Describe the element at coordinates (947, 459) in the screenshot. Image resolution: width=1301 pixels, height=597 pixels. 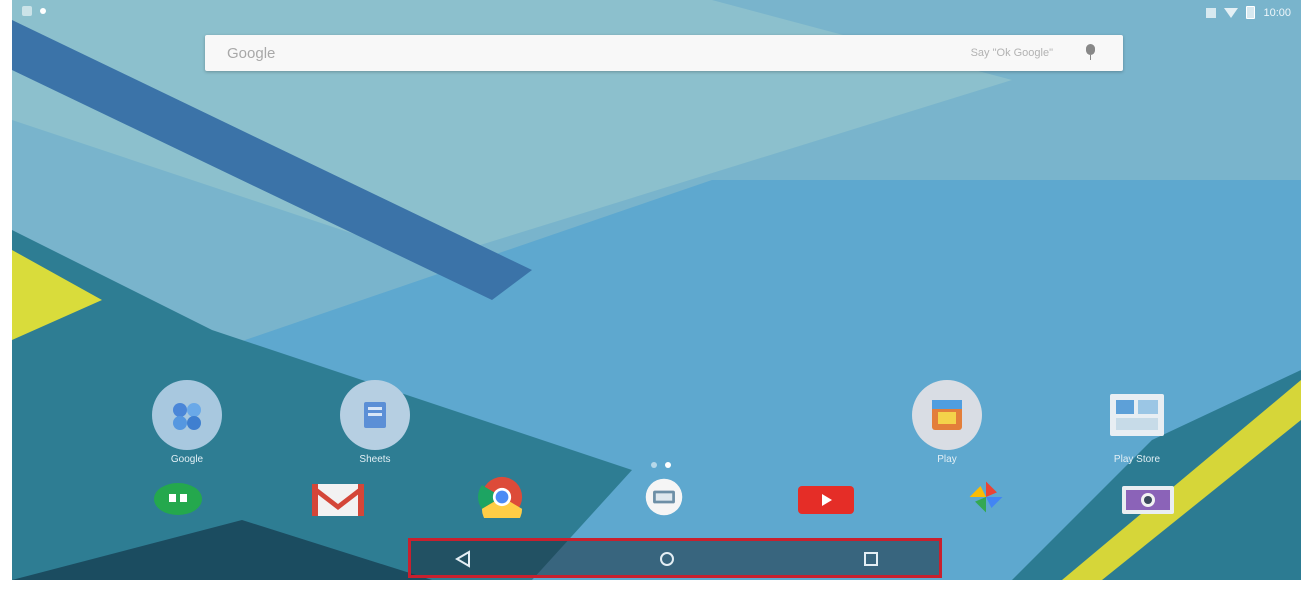
I see `app-label: Play` at that location.